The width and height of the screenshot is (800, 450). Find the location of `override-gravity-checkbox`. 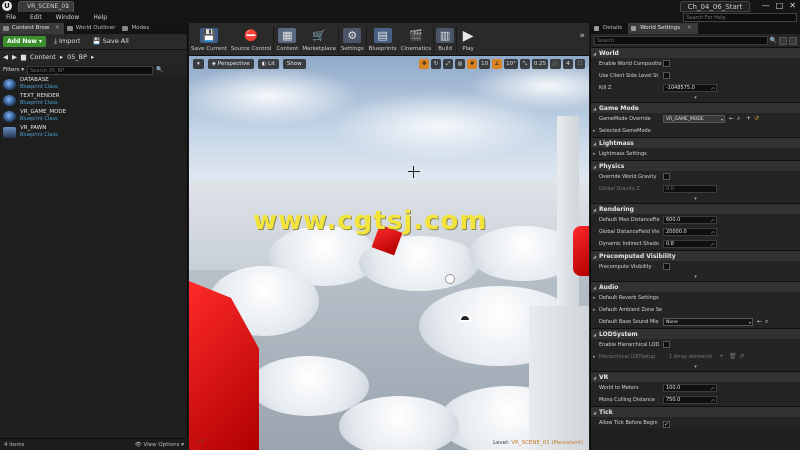

override-gravity-checkbox is located at coordinates (666, 176).